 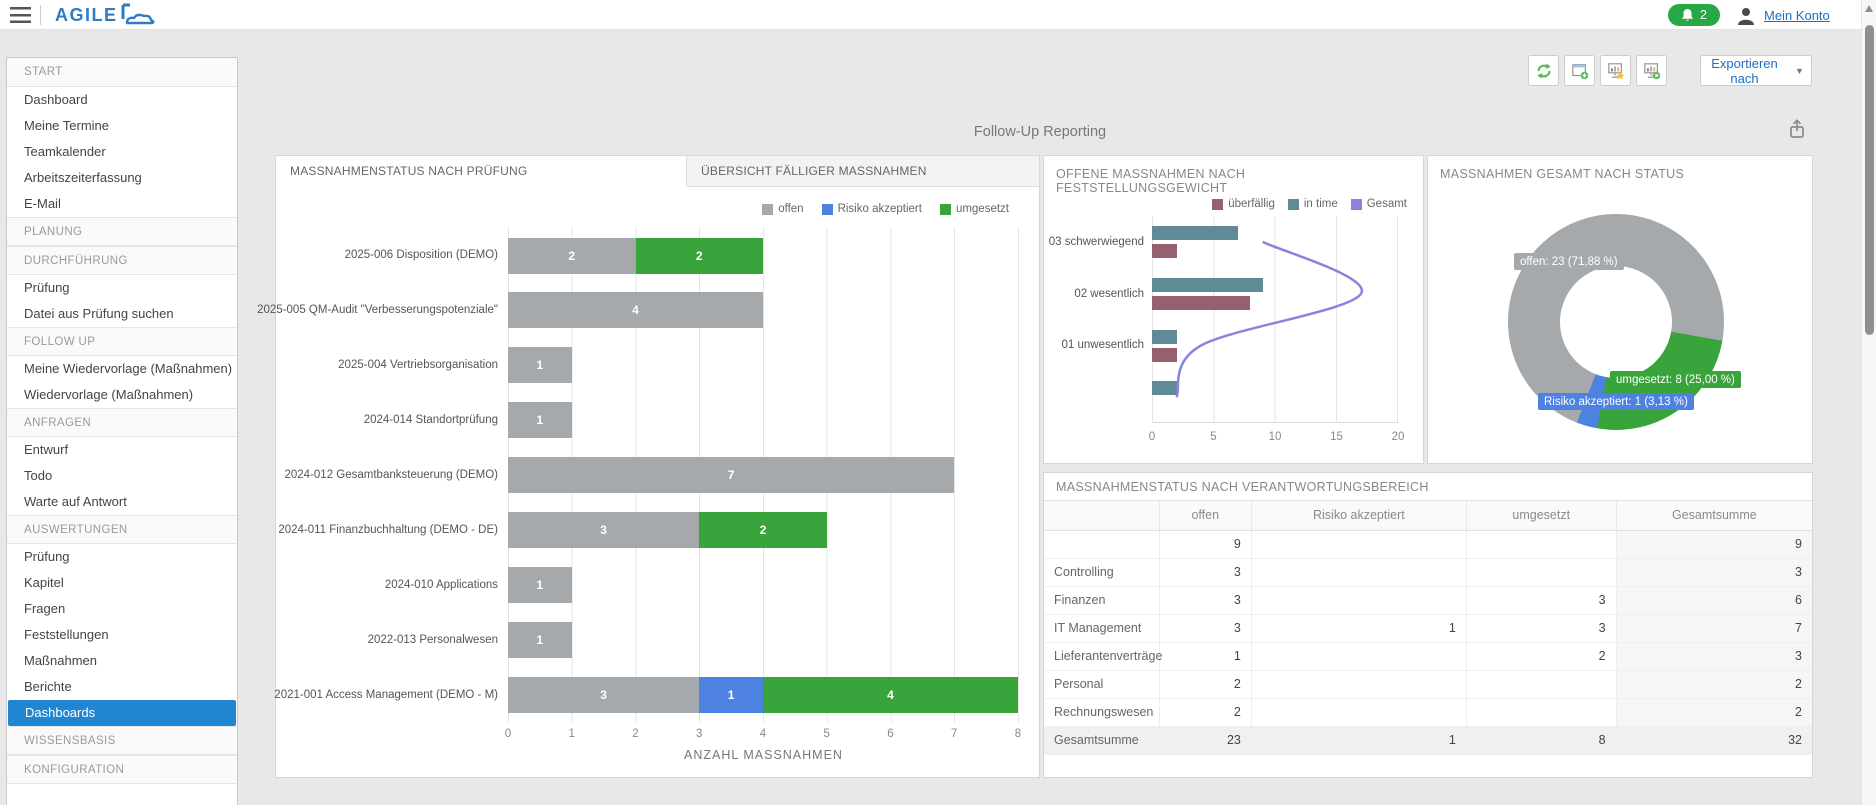 I want to click on sidebar-item-e-mail: E-Mail, so click(x=122, y=204).